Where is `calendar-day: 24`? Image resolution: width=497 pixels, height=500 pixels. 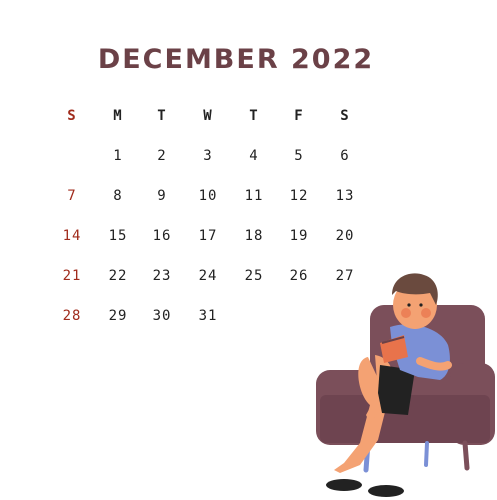
calendar-day: 24 is located at coordinates (208, 276).